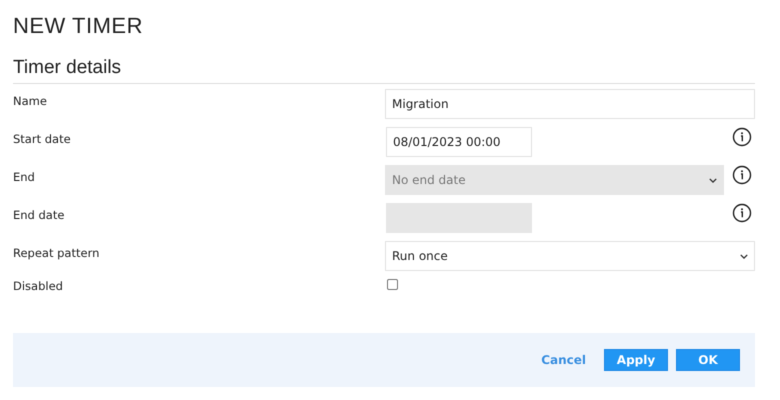  What do you see at coordinates (42, 138) in the screenshot?
I see `field-label: Start date` at bounding box center [42, 138].